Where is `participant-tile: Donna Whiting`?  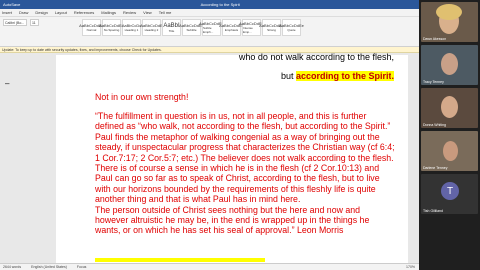 participant-tile: Donna Whiting is located at coordinates (449, 108).